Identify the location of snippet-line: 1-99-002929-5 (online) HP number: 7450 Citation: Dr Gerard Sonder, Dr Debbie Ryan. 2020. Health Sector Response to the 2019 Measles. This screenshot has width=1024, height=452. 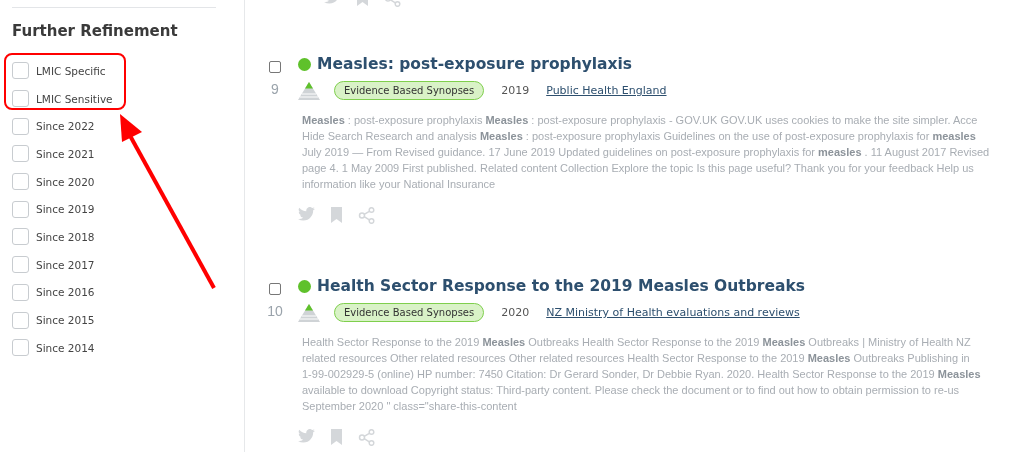
(641, 374).